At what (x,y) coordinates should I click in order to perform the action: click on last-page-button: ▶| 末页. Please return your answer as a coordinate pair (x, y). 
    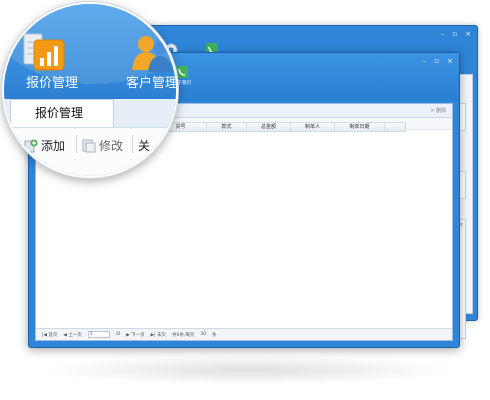
    Looking at the image, I should click on (158, 335).